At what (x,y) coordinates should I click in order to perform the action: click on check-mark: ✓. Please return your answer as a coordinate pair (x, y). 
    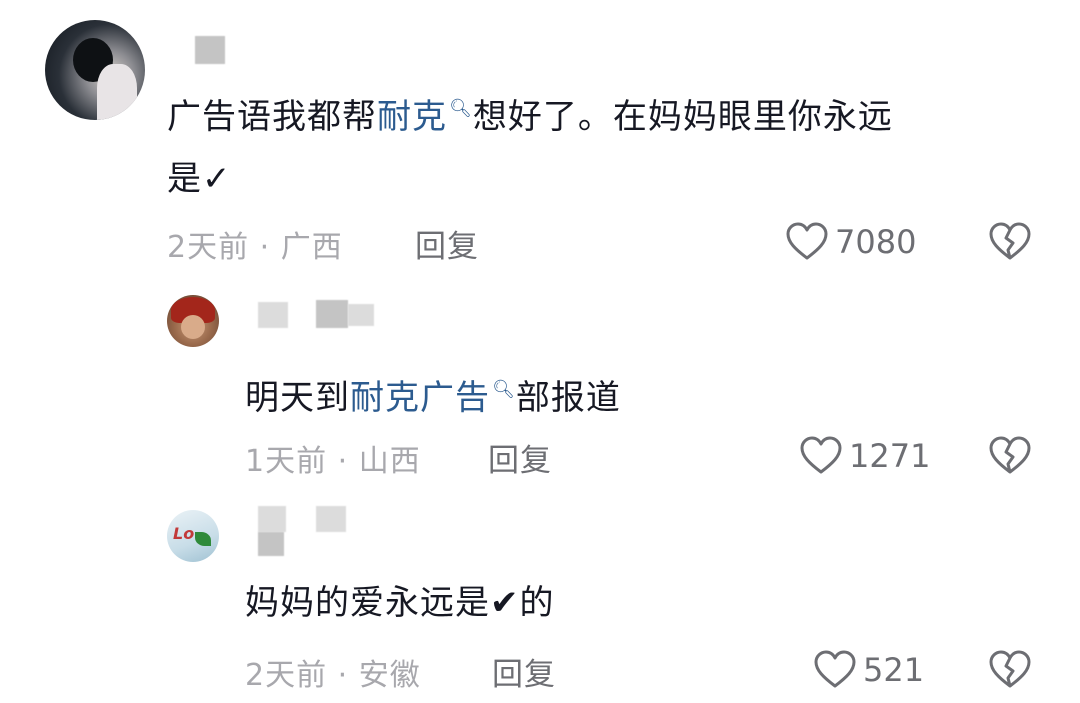
    Looking at the image, I should click on (217, 179).